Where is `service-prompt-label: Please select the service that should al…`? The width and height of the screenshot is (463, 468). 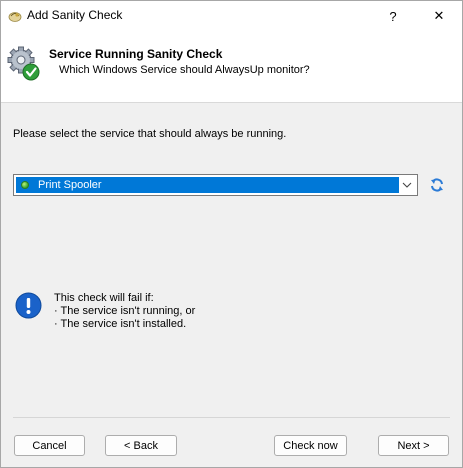 service-prompt-label: Please select the service that should al… is located at coordinates (150, 134).